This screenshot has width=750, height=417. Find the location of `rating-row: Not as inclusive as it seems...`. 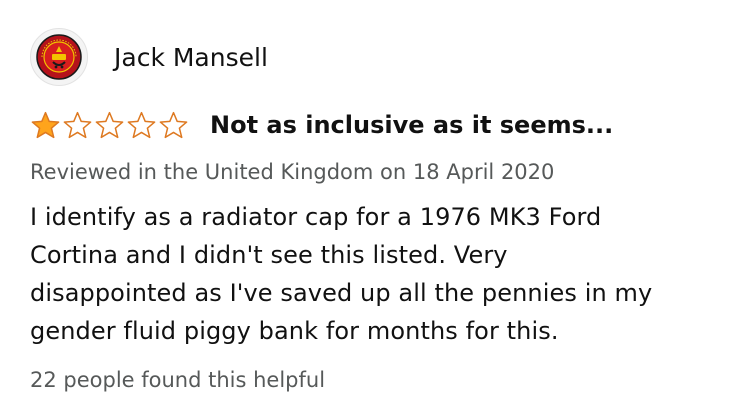

rating-row: Not as inclusive as it seems... is located at coordinates (380, 125).